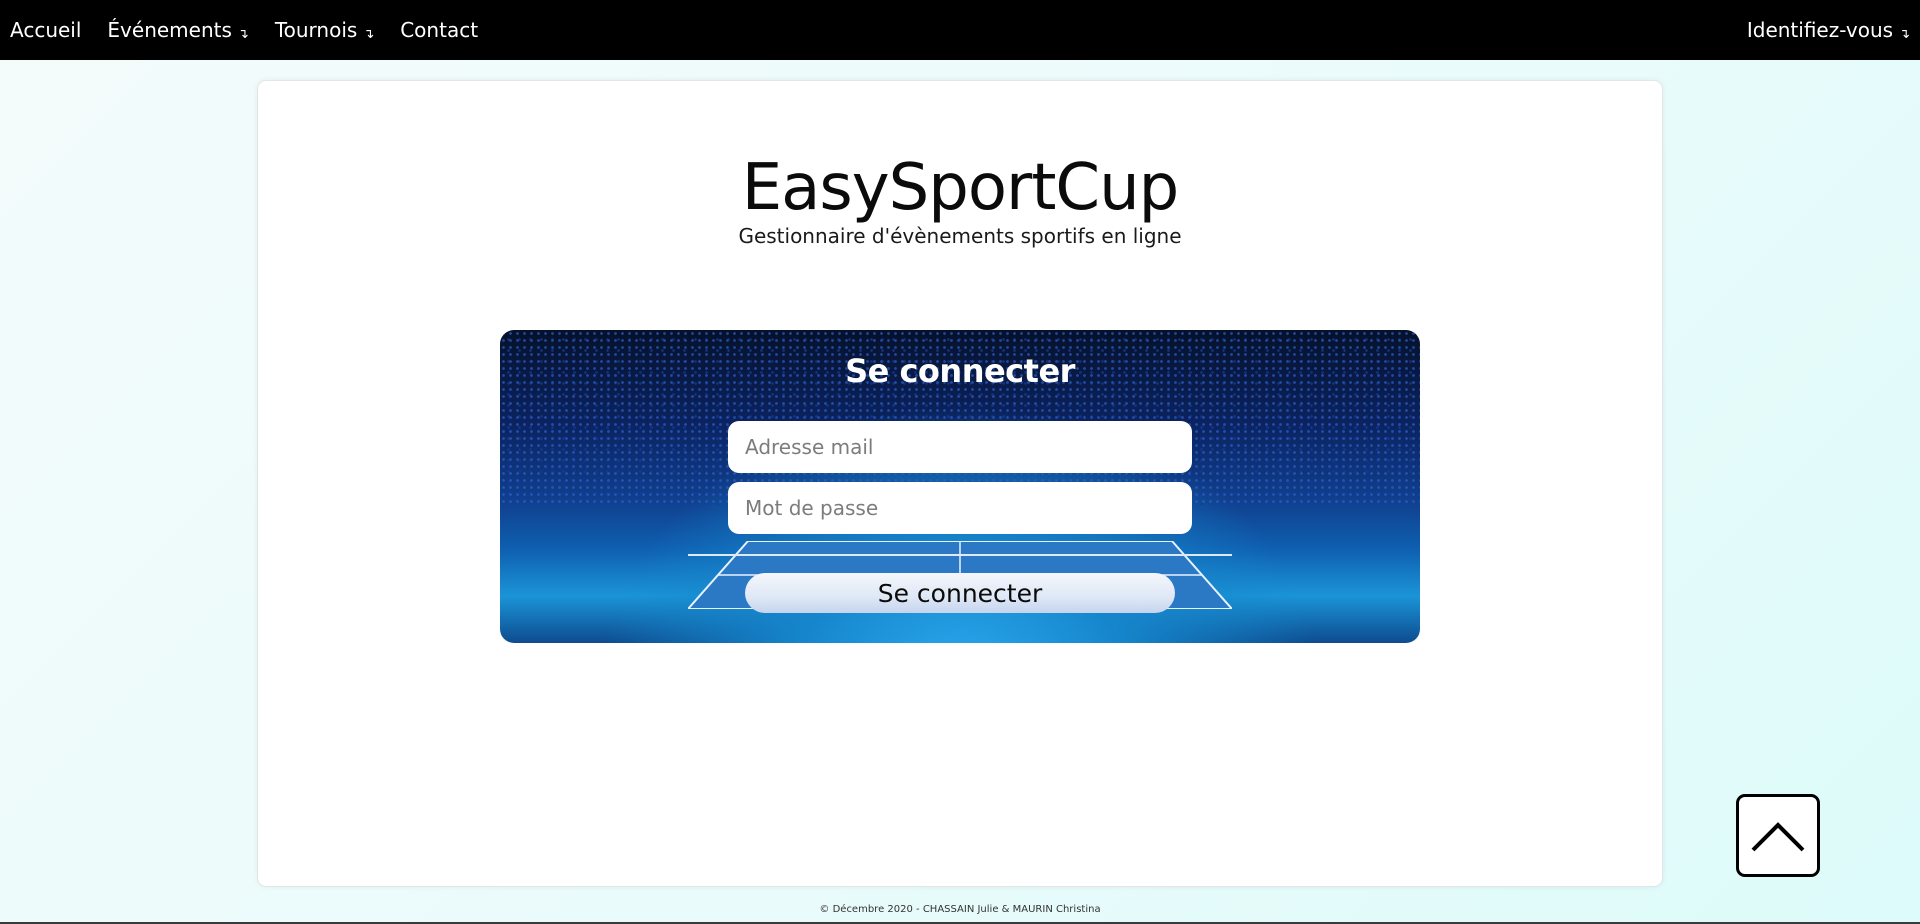 The height and width of the screenshot is (924, 1920). I want to click on nav-item-contact: Contact, so click(439, 30).